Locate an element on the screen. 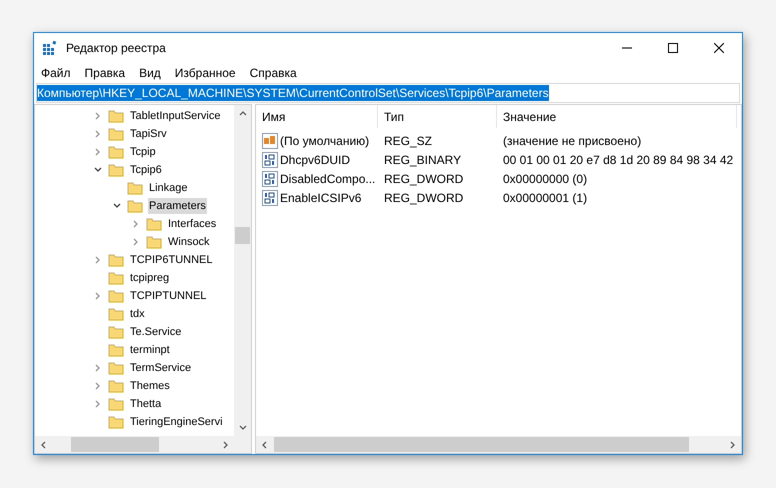 The image size is (776, 488). column-header: Имя is located at coordinates (317, 116).